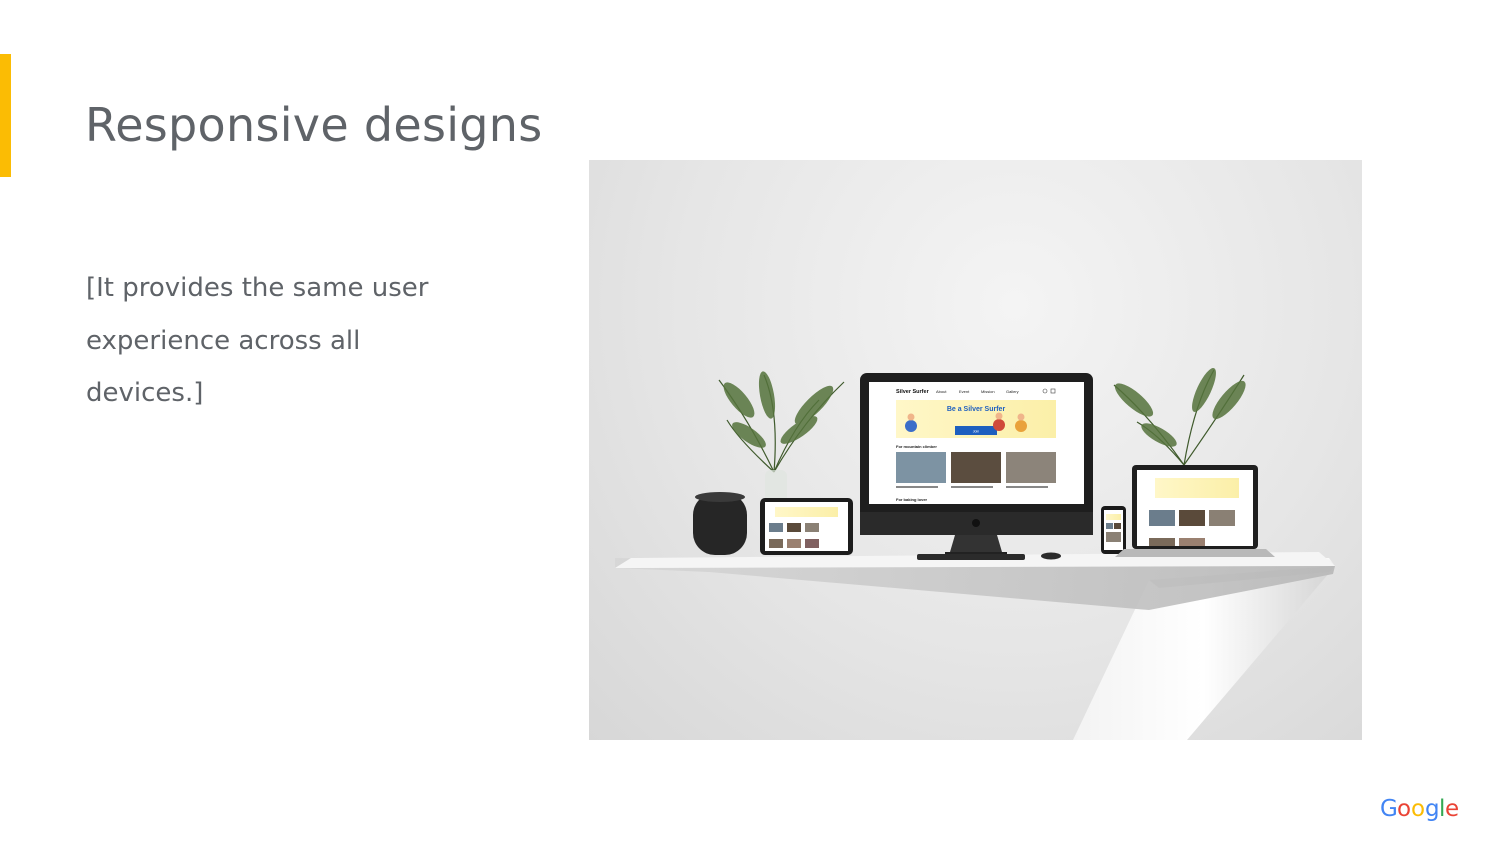 This screenshot has height=844, width=1500. I want to click on slide-title: Responsive designs, so click(314, 125).